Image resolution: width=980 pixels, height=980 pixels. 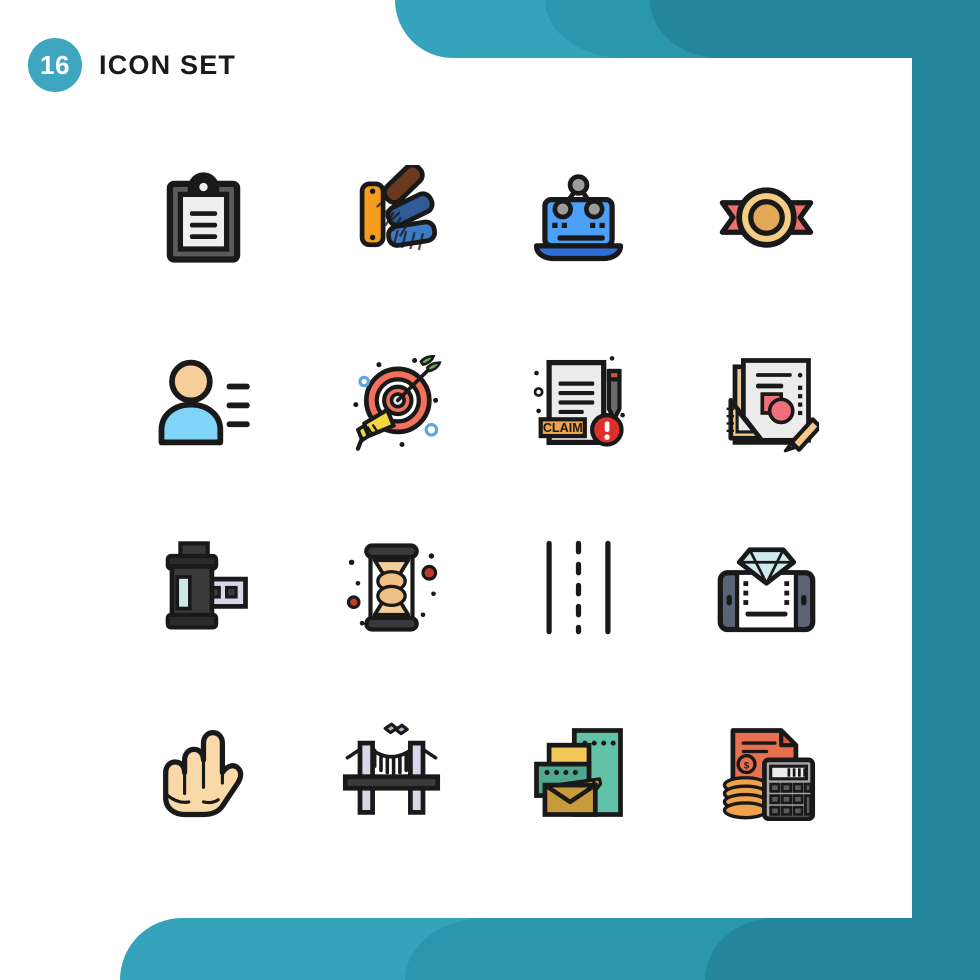 I want to click on hourglass-icon, so click(x=391, y=587).